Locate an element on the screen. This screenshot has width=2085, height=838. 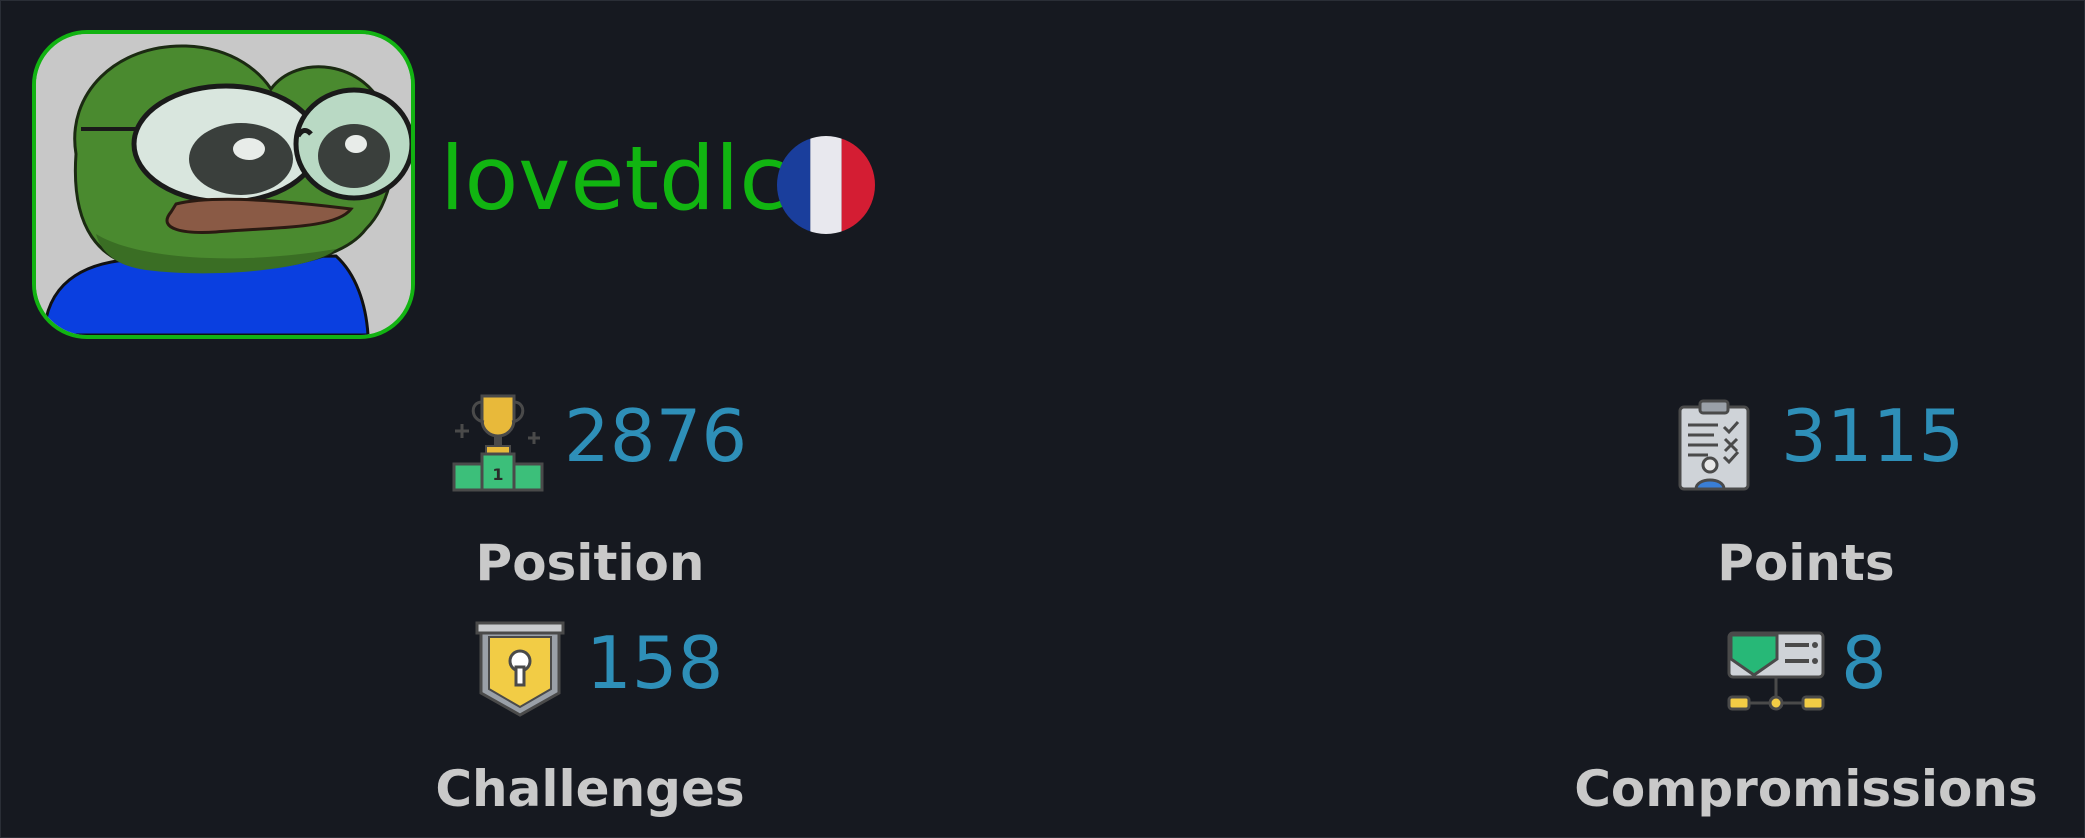
shield-keyhole-icon is located at coordinates (520, 669).